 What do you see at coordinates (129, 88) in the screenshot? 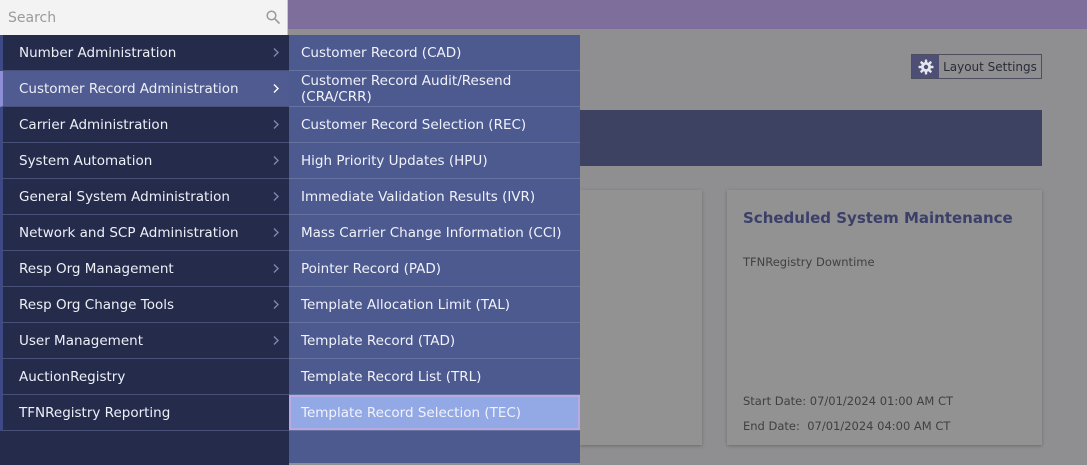
I see `menu-item-label: Customer Record Administration` at bounding box center [129, 88].